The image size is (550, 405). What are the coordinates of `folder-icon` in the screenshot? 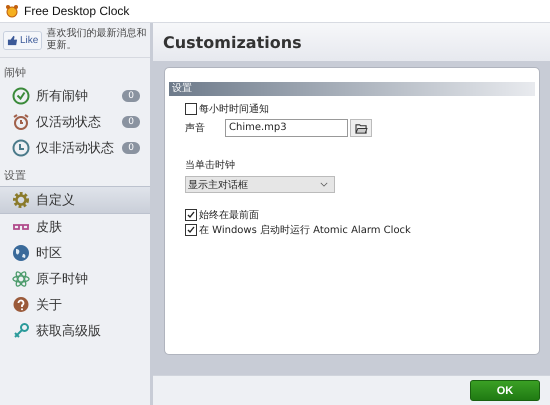 It's located at (361, 128).